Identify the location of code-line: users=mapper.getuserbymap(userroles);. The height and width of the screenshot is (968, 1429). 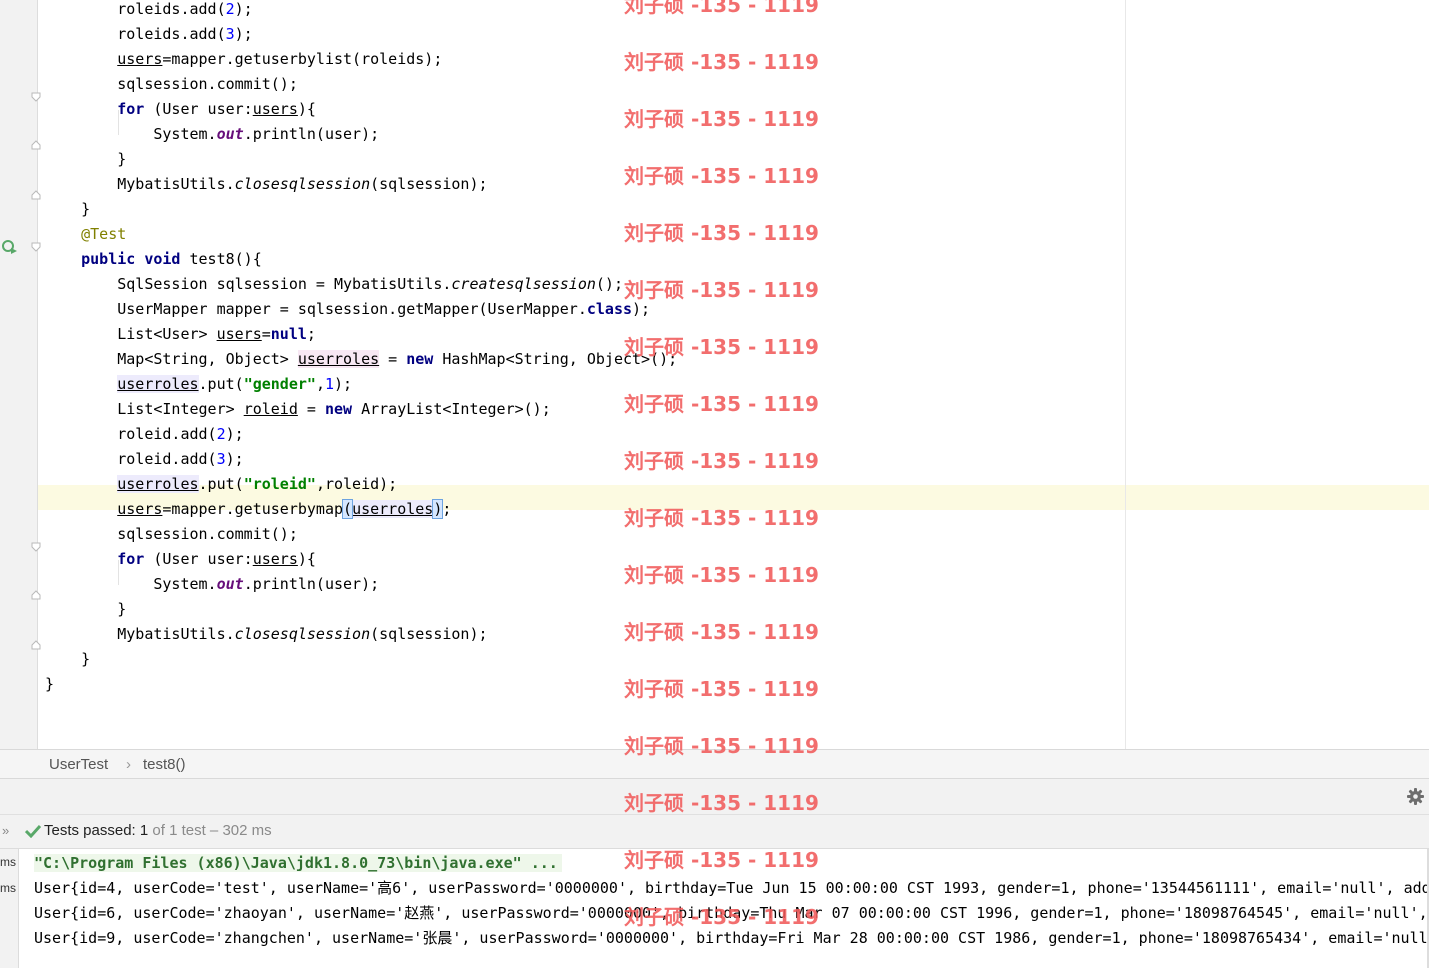
(248, 509).